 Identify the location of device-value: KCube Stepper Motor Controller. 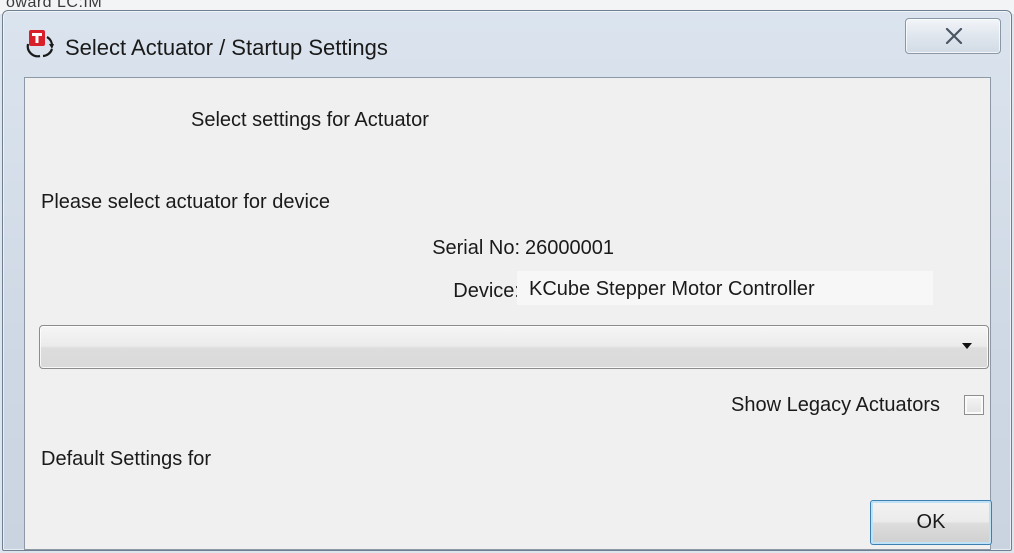
(725, 288).